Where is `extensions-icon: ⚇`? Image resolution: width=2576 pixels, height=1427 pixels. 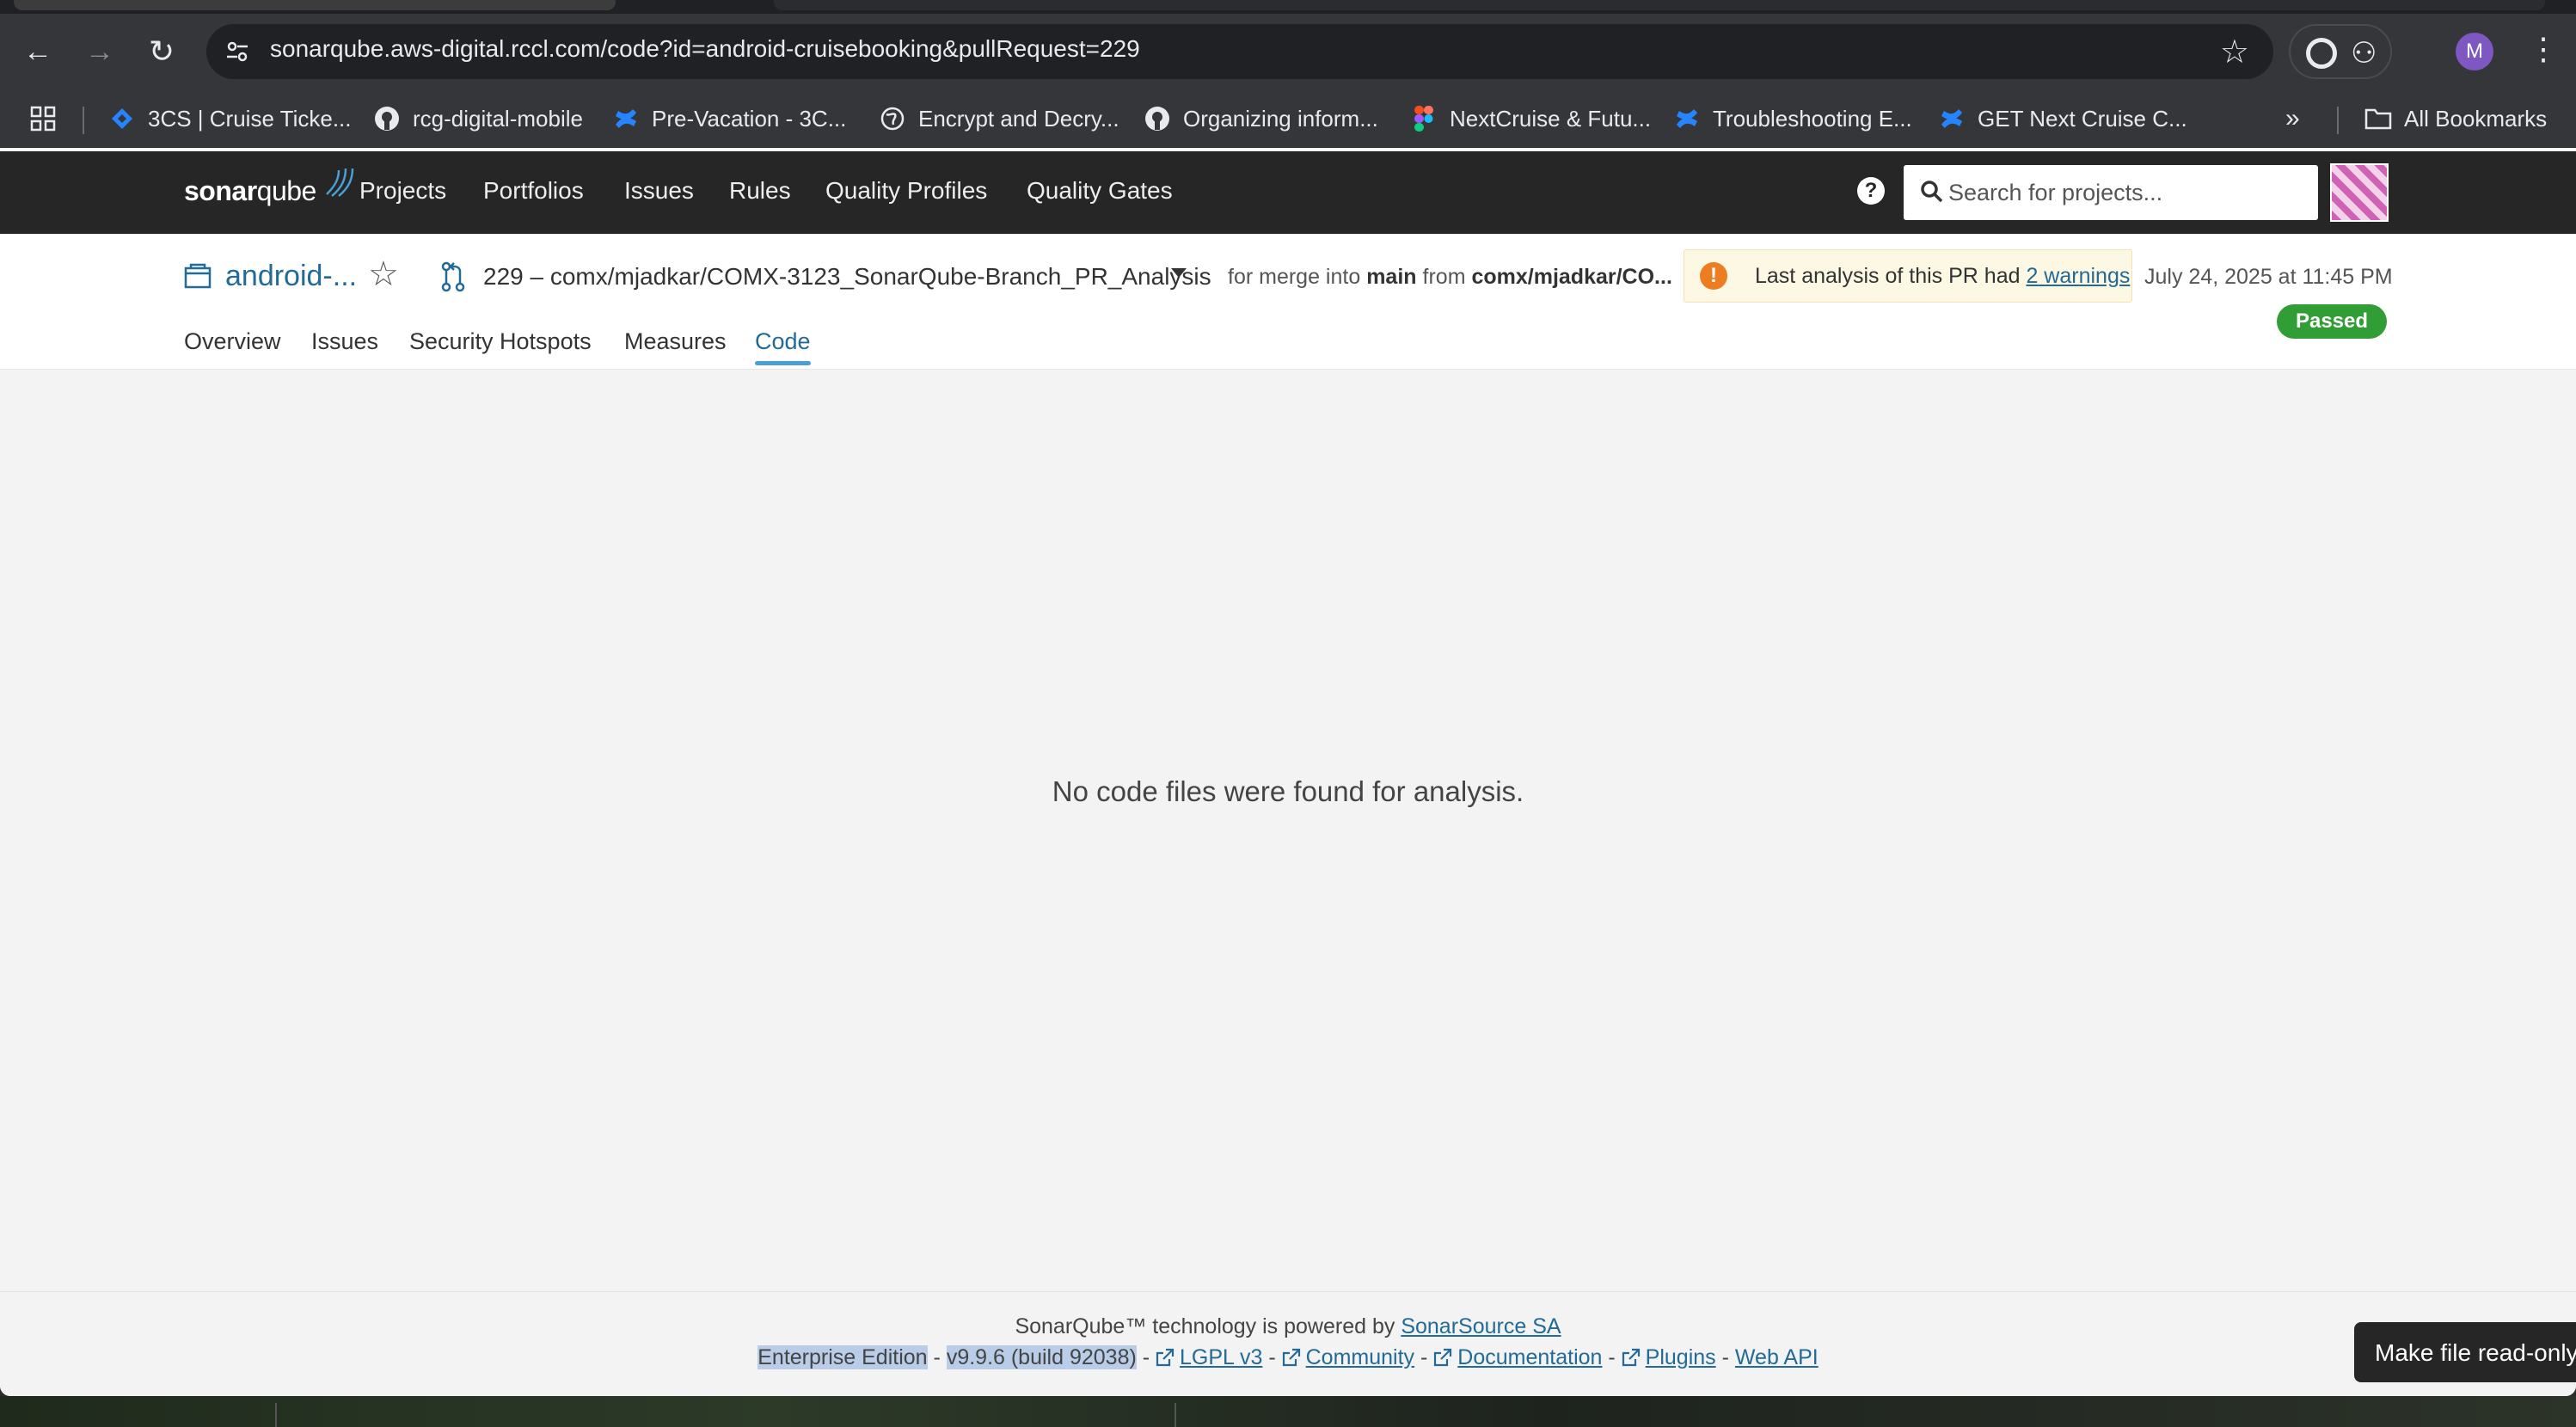 extensions-icon: ⚇ is located at coordinates (2364, 53).